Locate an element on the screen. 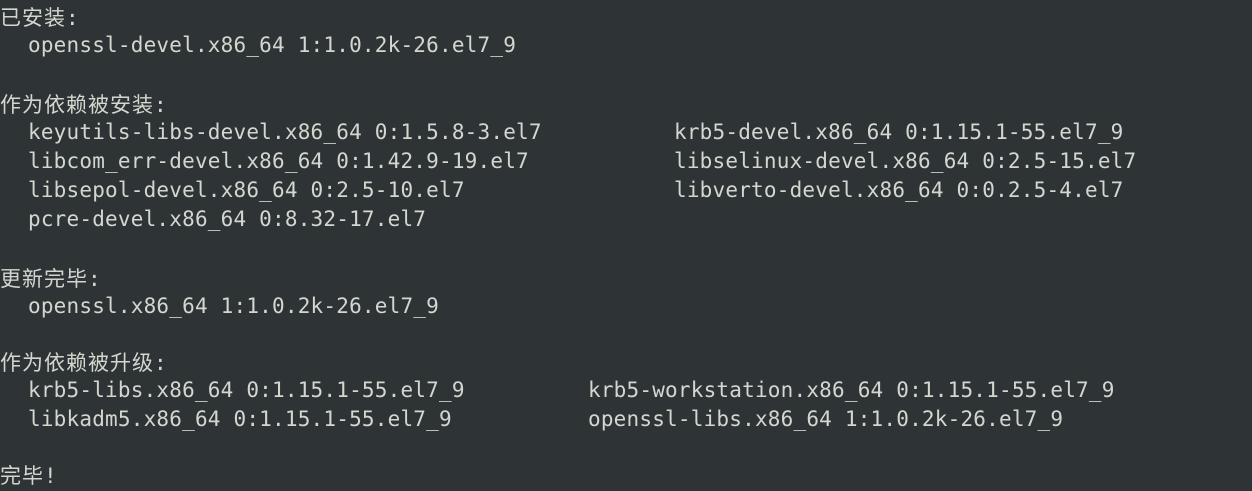 The height and width of the screenshot is (491, 1252). dependency-package-krb5-devel: krb5-devel.x86_64 0:1.15.1-55.el7_9 is located at coordinates (899, 132).